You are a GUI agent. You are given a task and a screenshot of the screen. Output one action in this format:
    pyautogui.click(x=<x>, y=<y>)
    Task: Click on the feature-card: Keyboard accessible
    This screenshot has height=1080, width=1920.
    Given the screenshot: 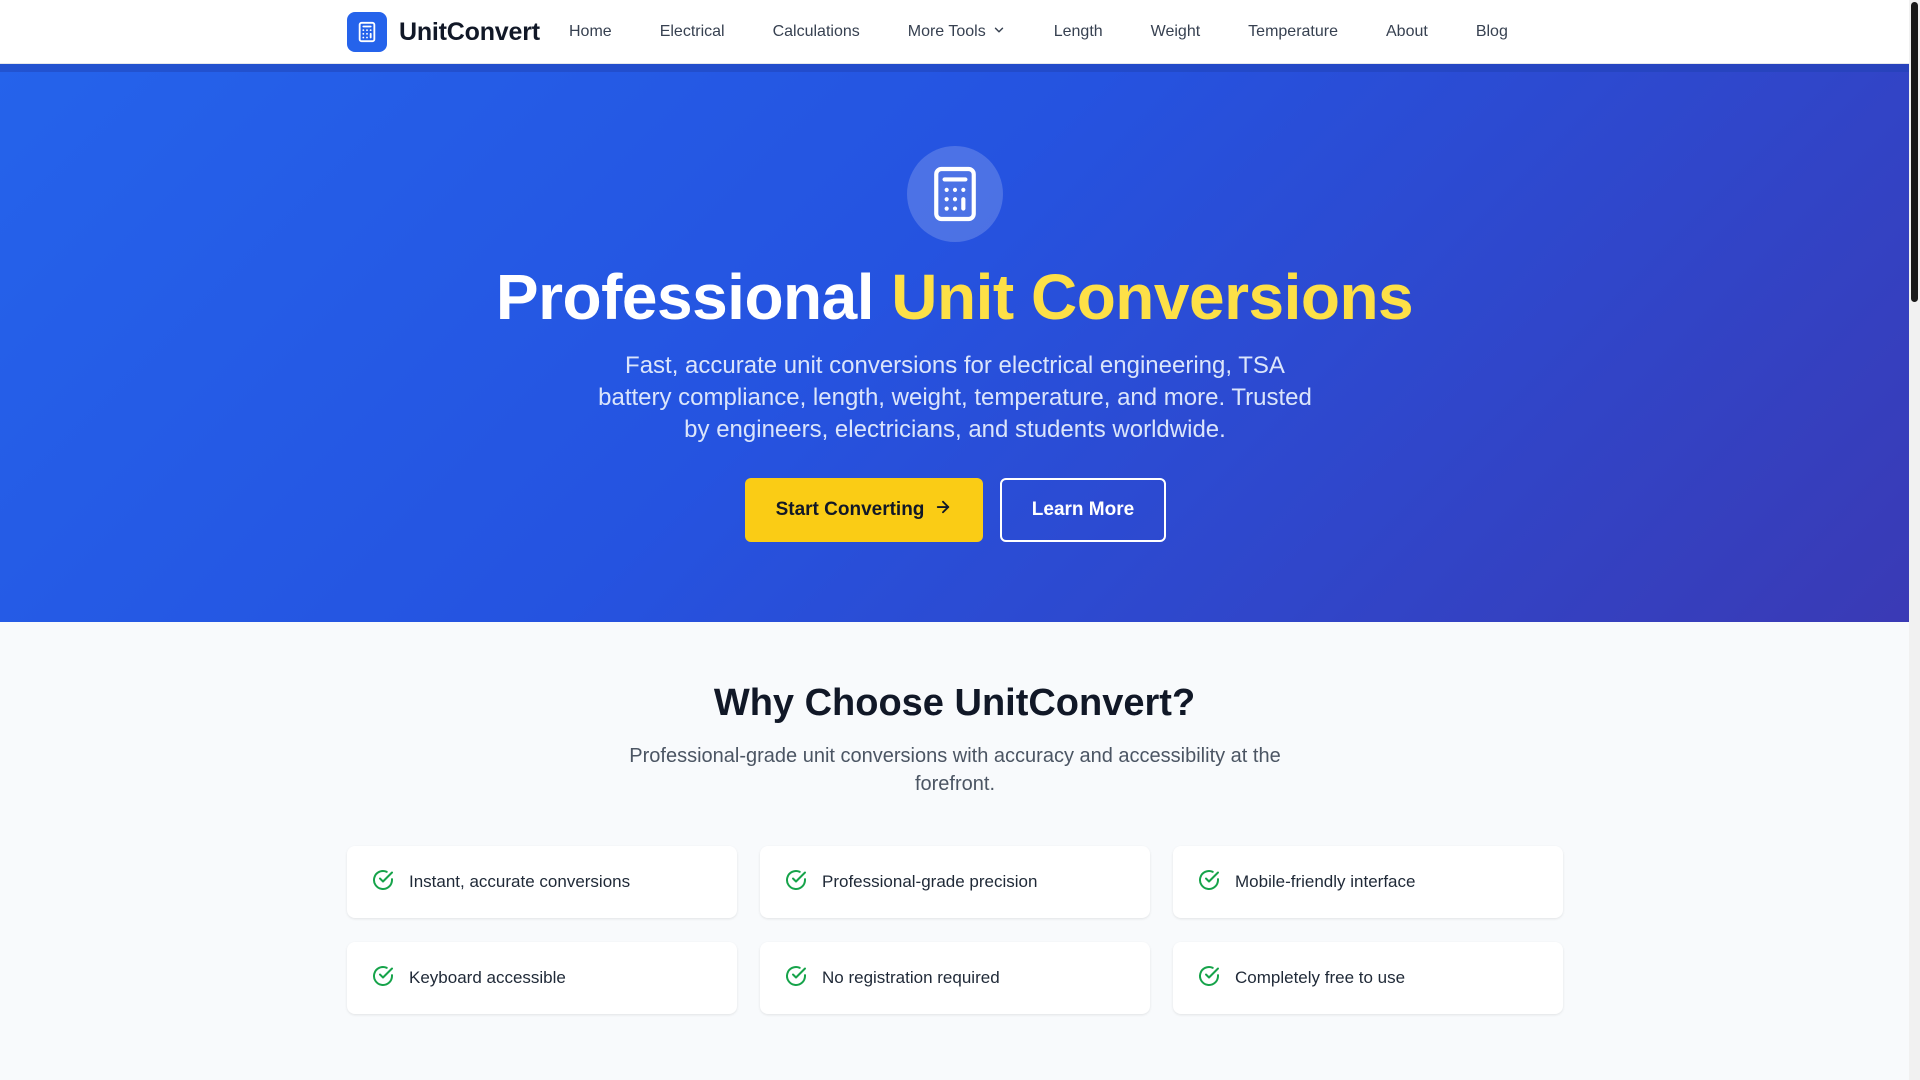 What is the action you would take?
    pyautogui.click(x=542, y=978)
    